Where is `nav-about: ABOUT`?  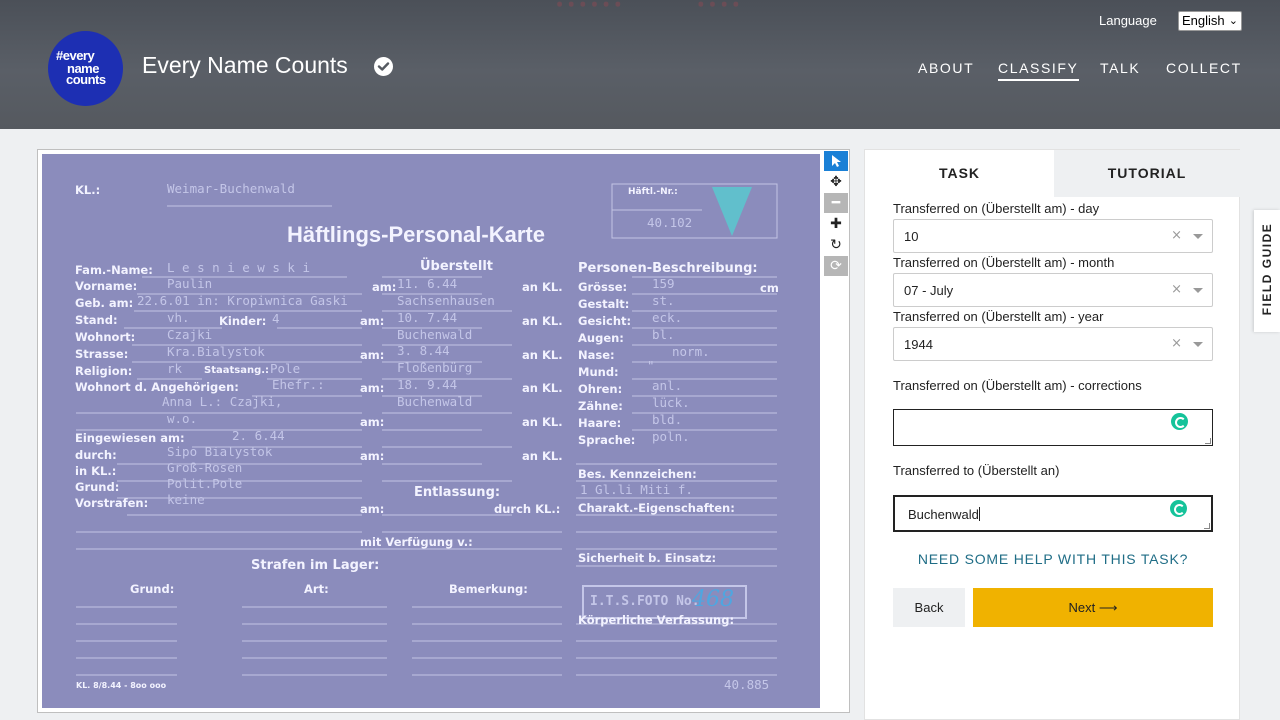 nav-about: ABOUT is located at coordinates (946, 68).